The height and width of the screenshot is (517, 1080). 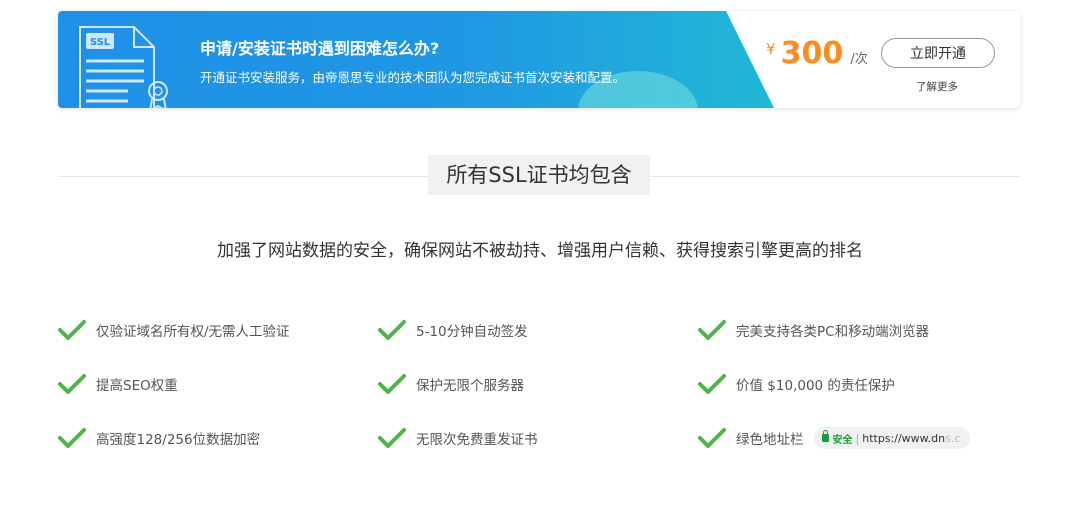 I want to click on feature-item: 高强度128/256位数据加密, so click(x=159, y=438).